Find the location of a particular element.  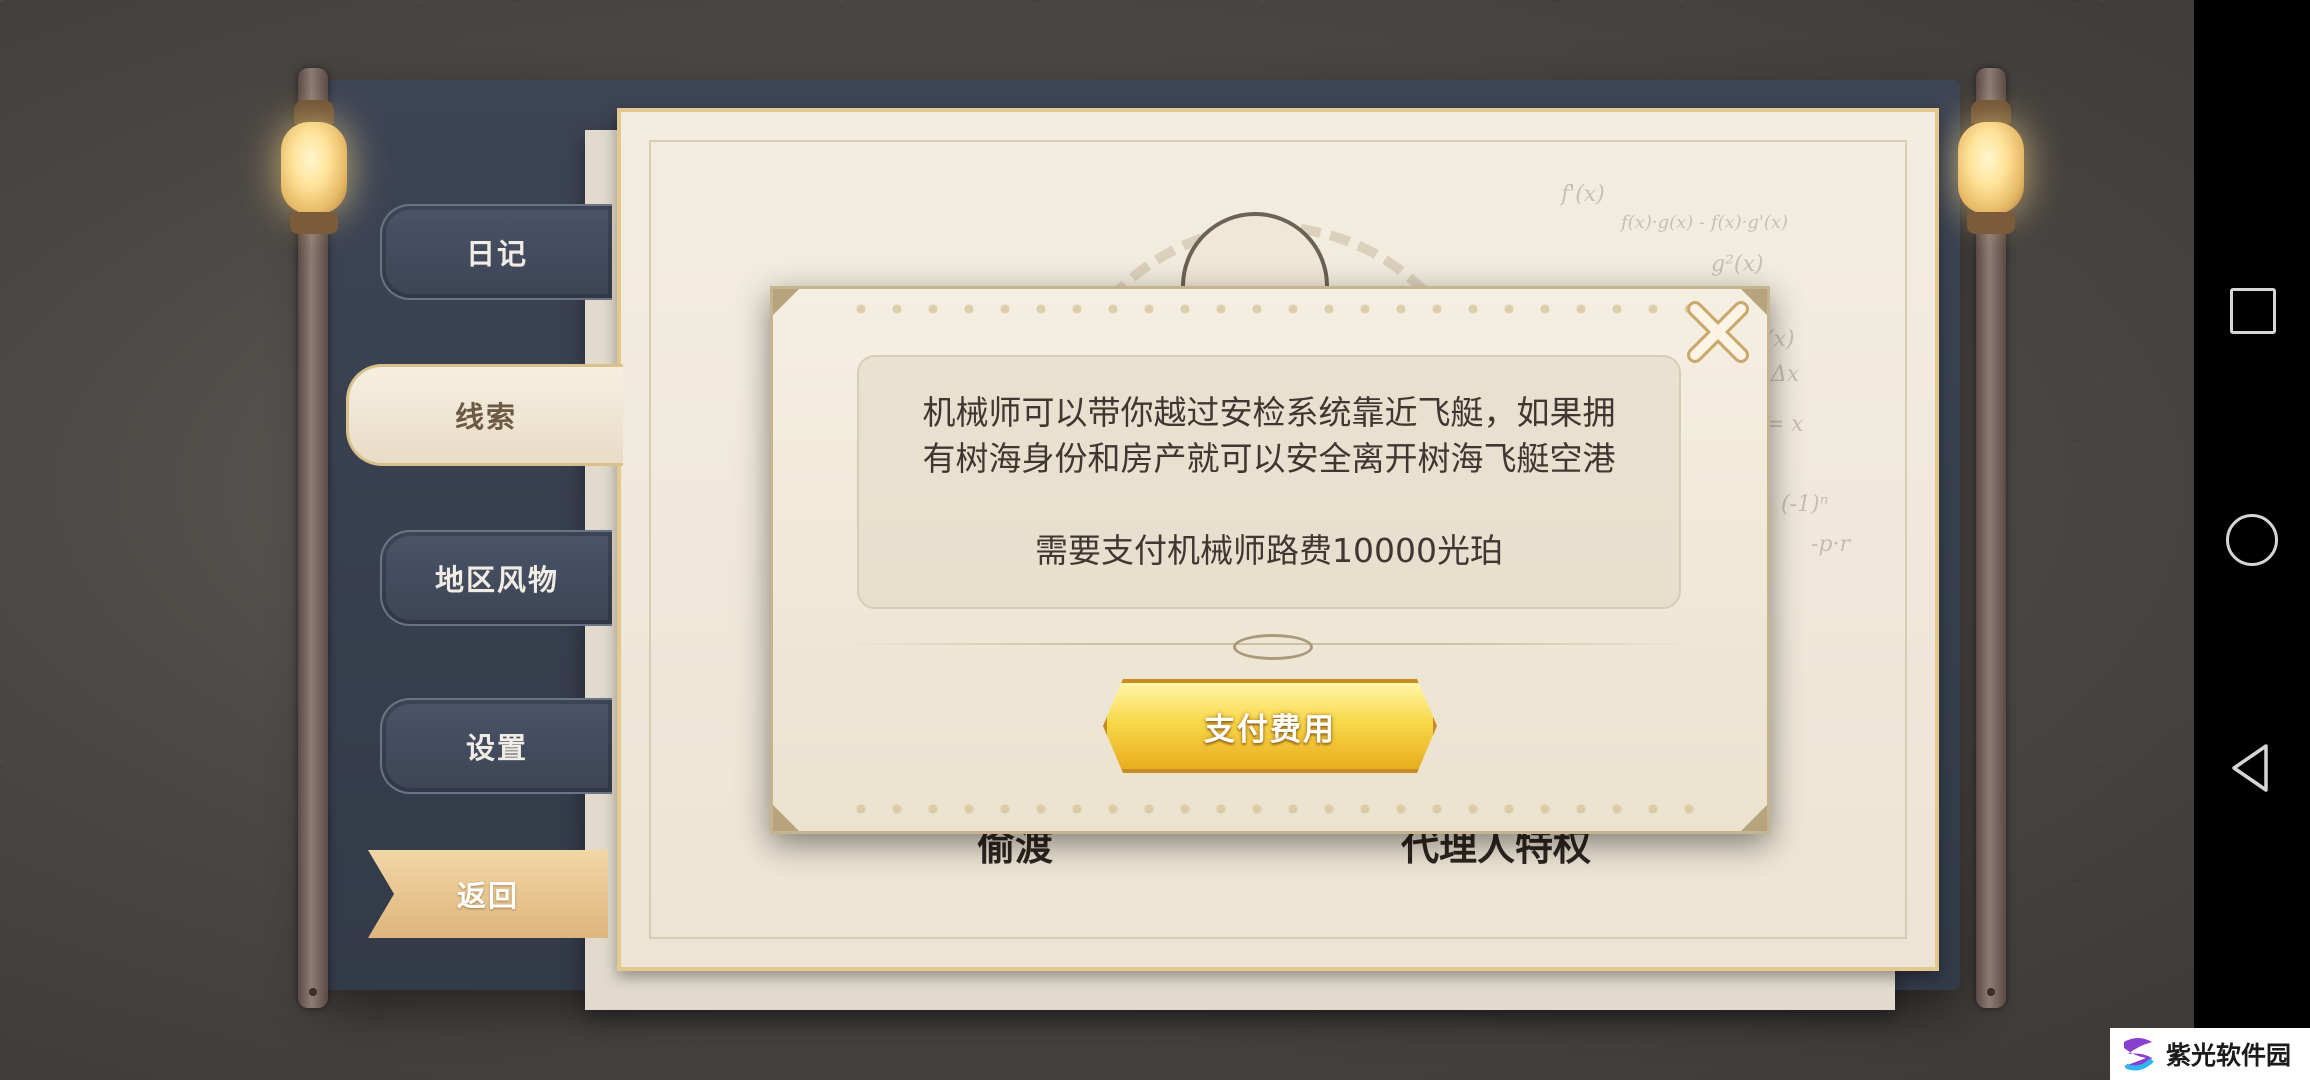

back-button: 返回 is located at coordinates (488, 894).